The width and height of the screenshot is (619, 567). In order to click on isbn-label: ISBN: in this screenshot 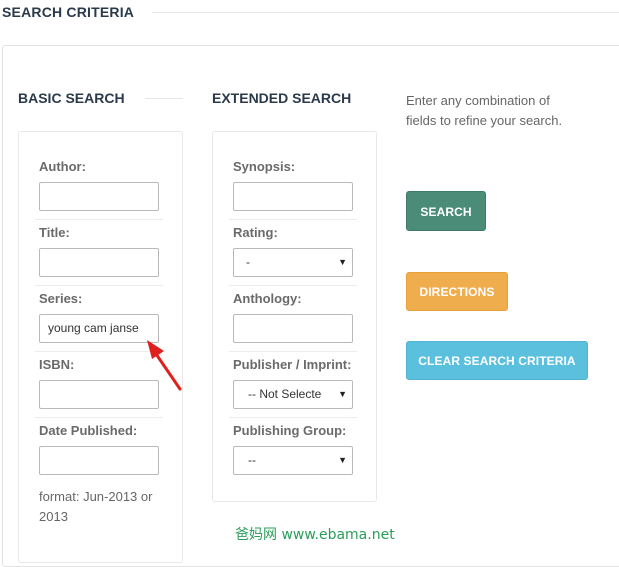, I will do `click(57, 364)`.